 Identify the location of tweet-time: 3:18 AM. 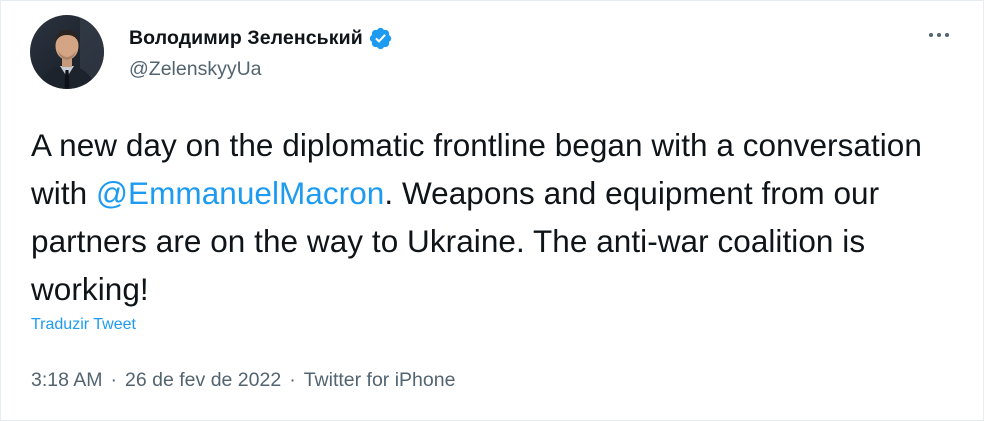
(67, 380).